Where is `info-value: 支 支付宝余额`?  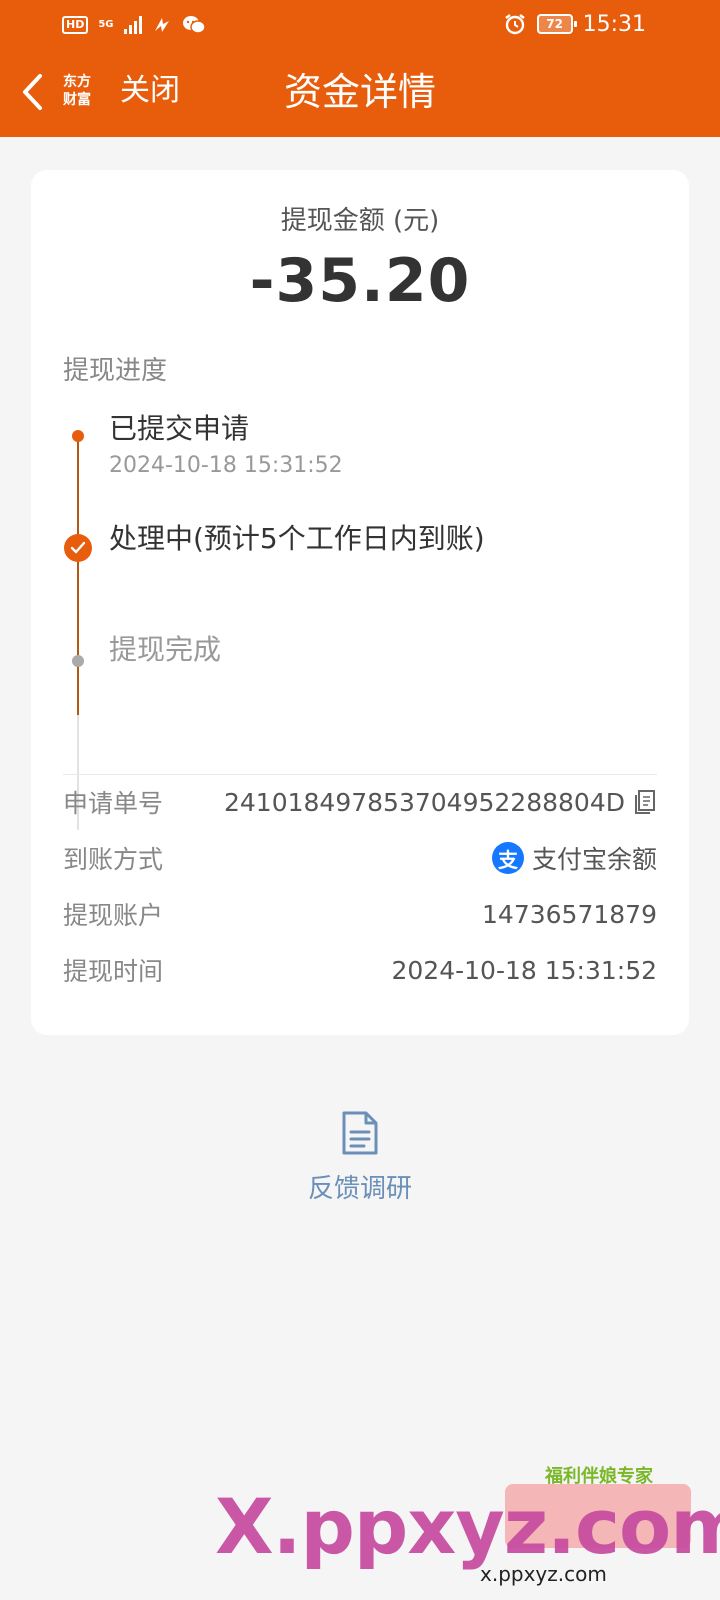 info-value: 支 支付宝余额 is located at coordinates (574, 858).